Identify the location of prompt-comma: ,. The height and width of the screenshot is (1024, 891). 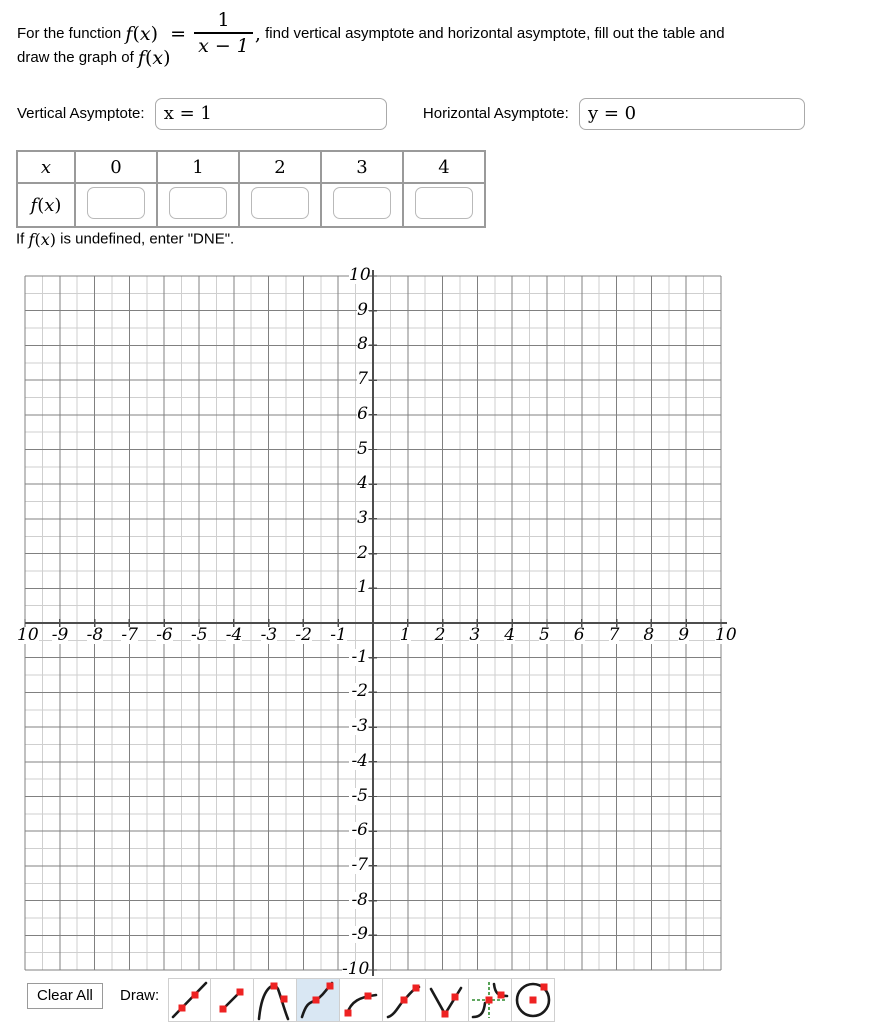
(257, 33).